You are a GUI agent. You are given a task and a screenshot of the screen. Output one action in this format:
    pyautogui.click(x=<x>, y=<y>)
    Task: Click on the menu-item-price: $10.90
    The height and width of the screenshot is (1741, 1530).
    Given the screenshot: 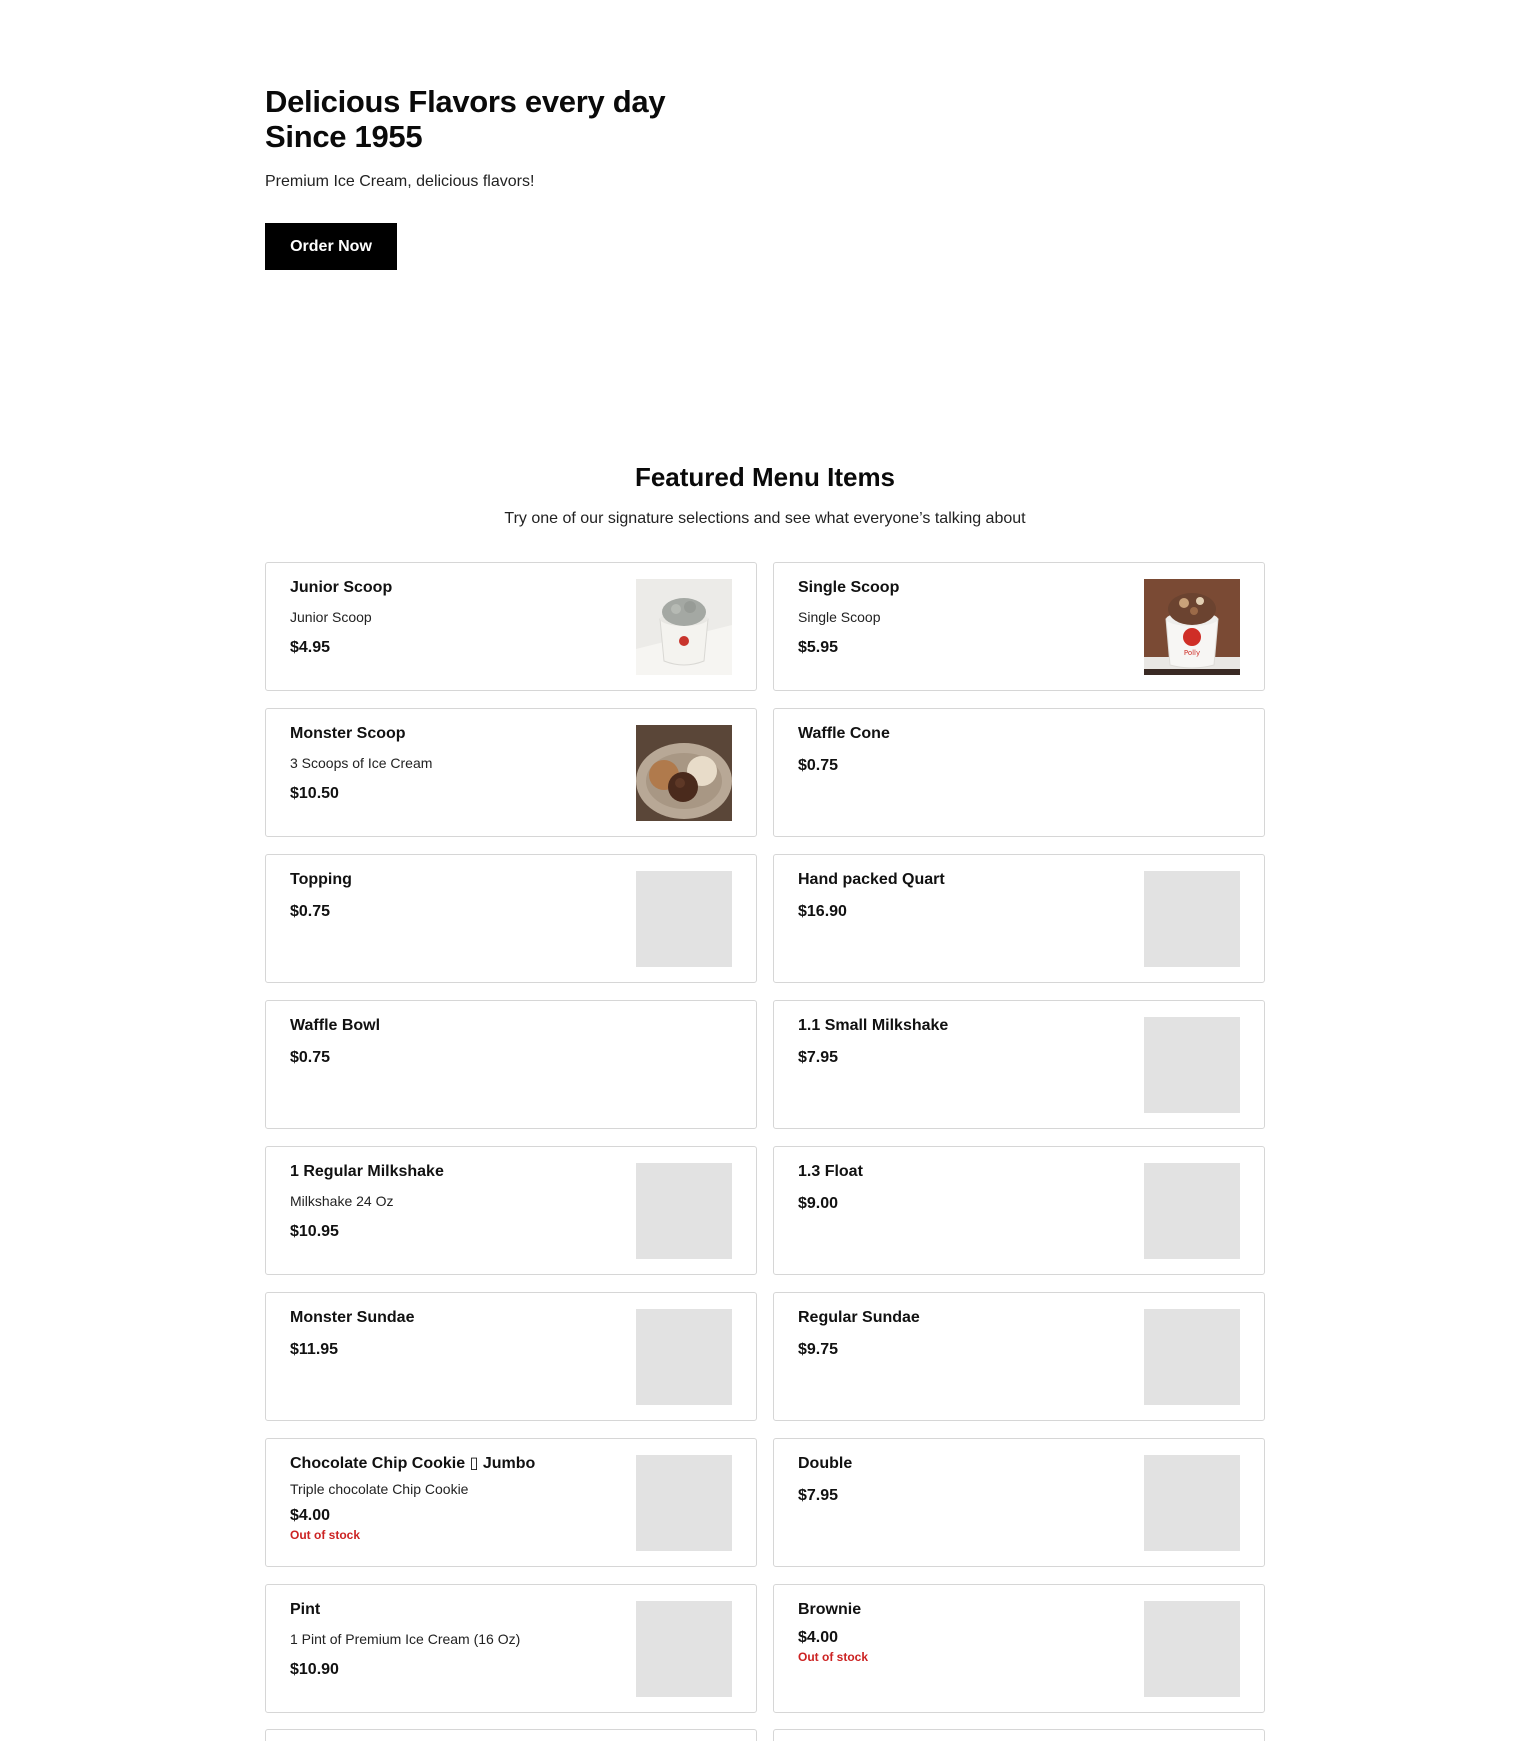 What is the action you would take?
    pyautogui.click(x=314, y=1669)
    